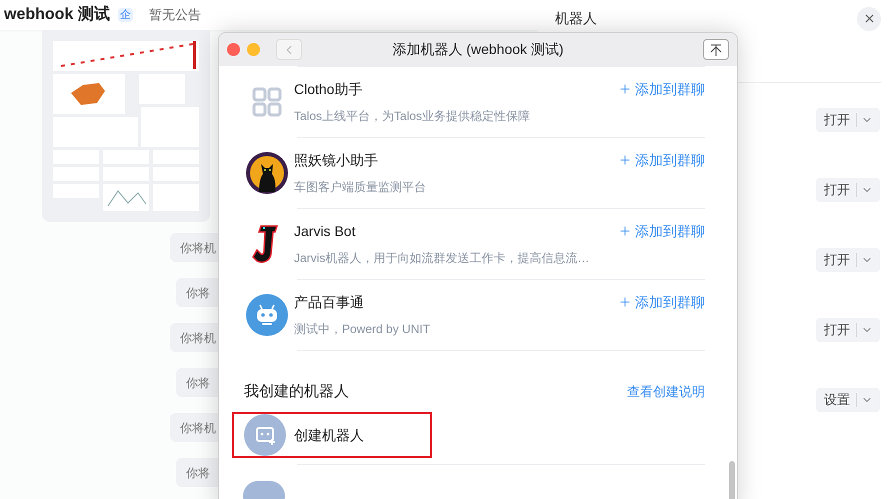 The image size is (890, 499). I want to click on chat-title: webhook 测试, so click(57, 14).